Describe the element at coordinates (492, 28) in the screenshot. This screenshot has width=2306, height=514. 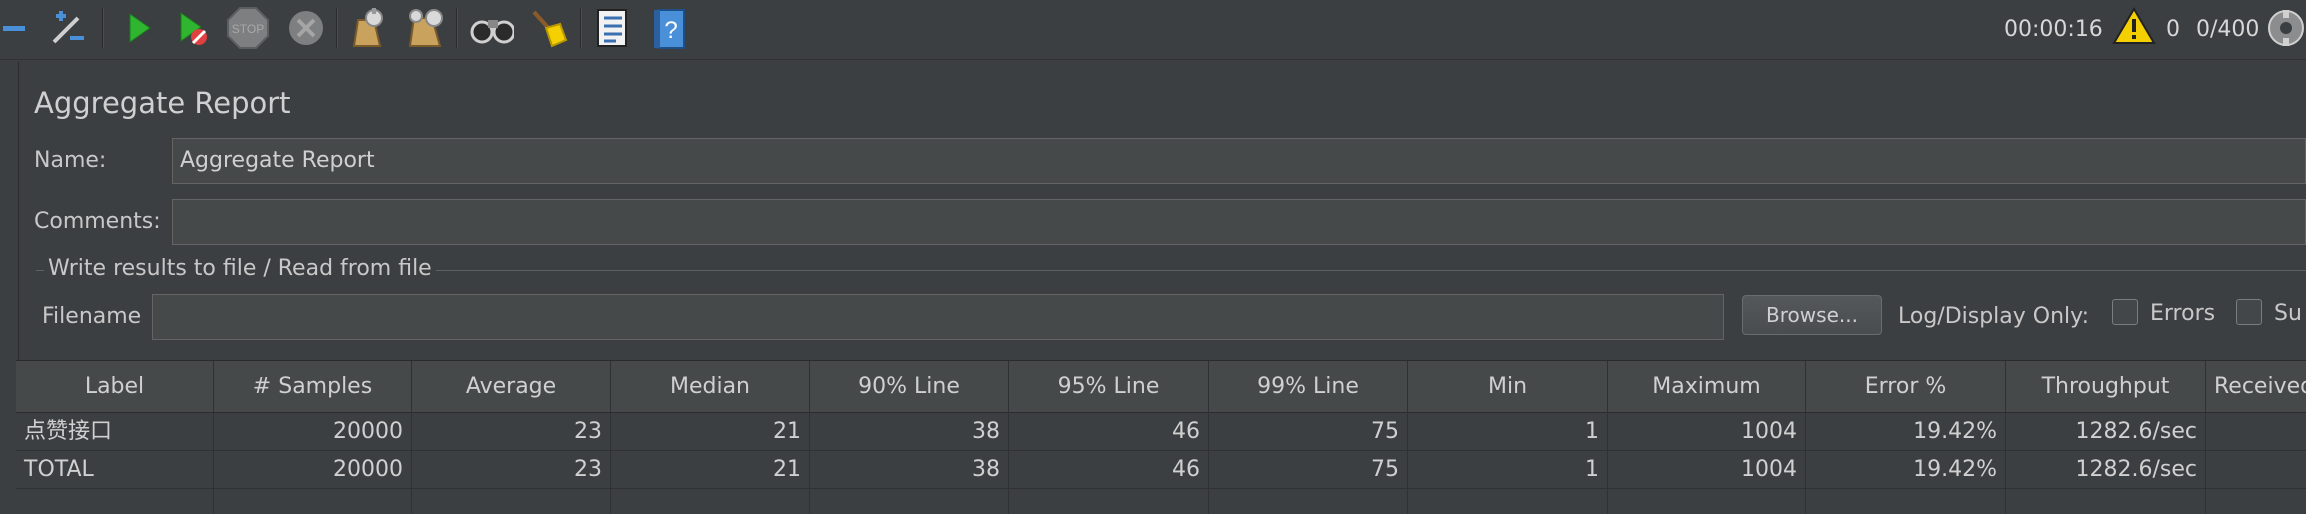
I see `search-icon` at that location.